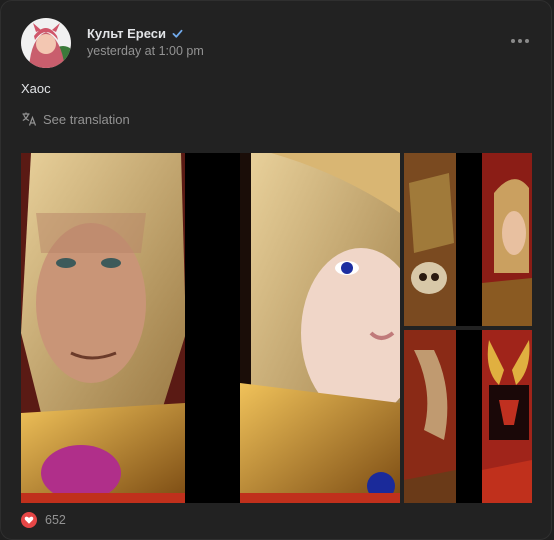  Describe the element at coordinates (145, 51) in the screenshot. I see `post-timestamp: yesterday at 1:00 pm` at that location.